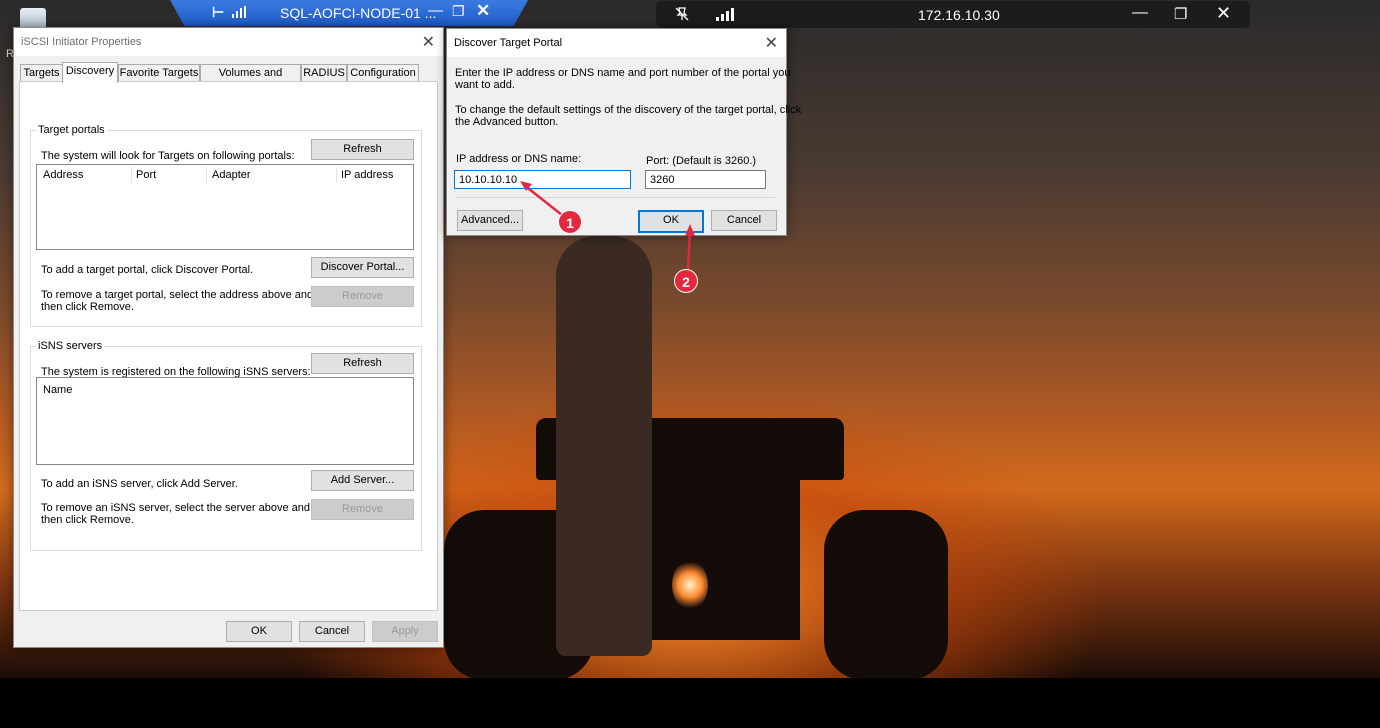 The image size is (1380, 728). Describe the element at coordinates (225, 207) in the screenshot. I see `target-portals-list: Address Port Adapter IP address` at that location.